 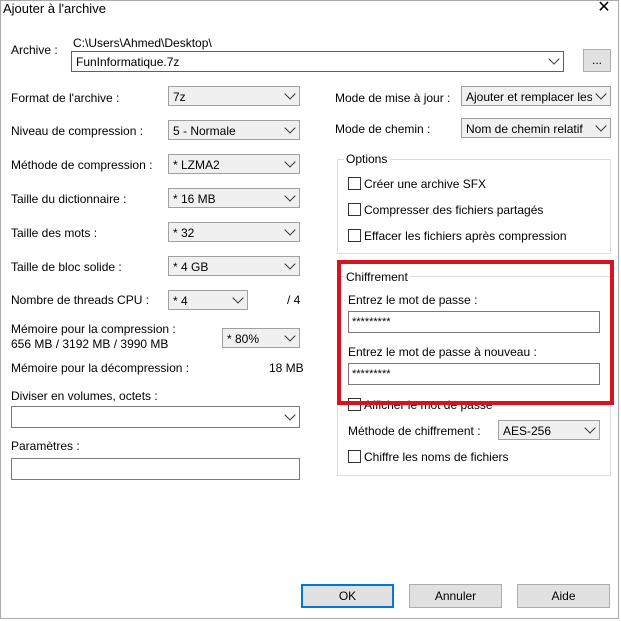 I want to click on delete-label: Effacer les fichiers après compression, so click(x=465, y=236).